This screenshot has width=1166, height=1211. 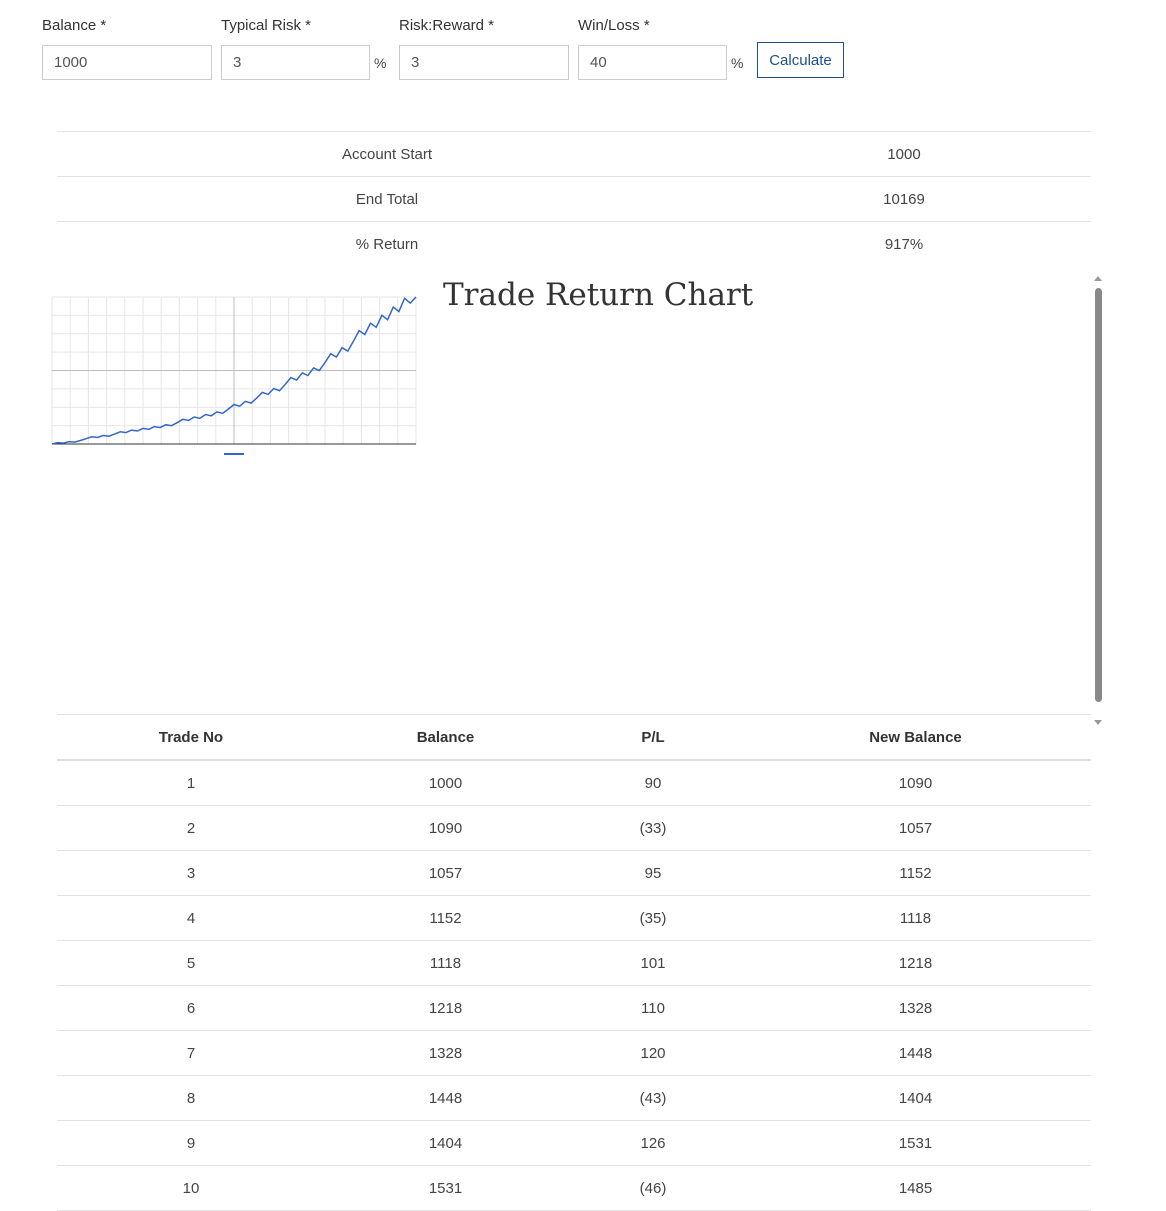 What do you see at coordinates (445, 1098) in the screenshot?
I see `cell-balance: 1448` at bounding box center [445, 1098].